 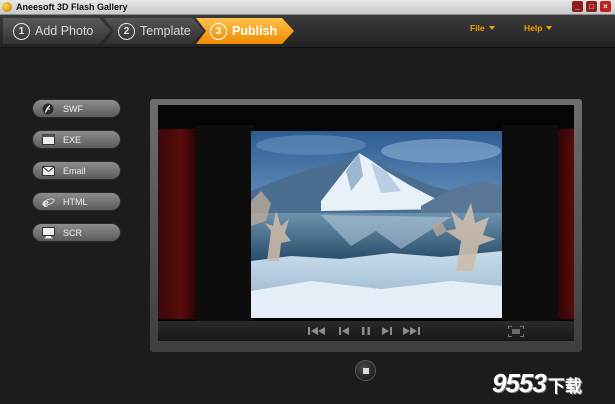 I want to click on publish-scr-label: SCR, so click(x=73, y=232).